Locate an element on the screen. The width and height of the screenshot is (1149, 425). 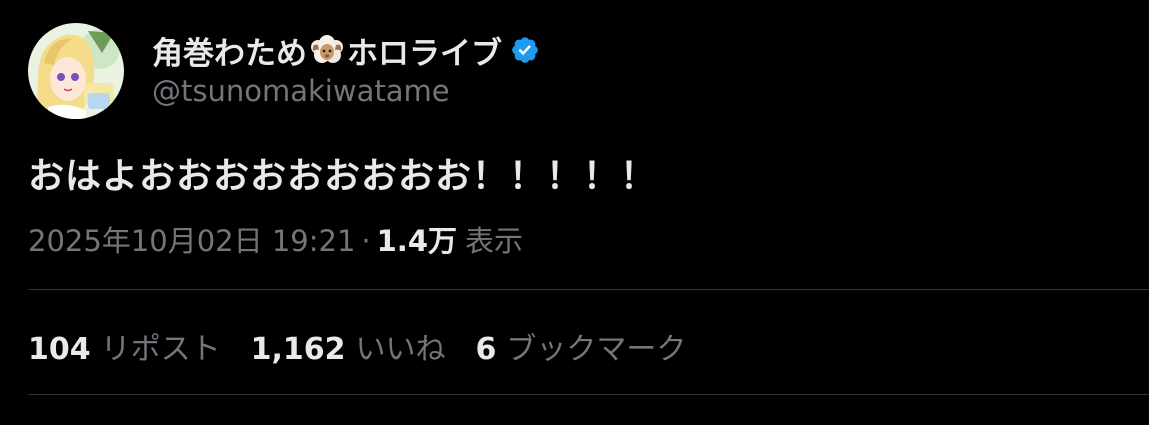
avatar is located at coordinates (76, 71).